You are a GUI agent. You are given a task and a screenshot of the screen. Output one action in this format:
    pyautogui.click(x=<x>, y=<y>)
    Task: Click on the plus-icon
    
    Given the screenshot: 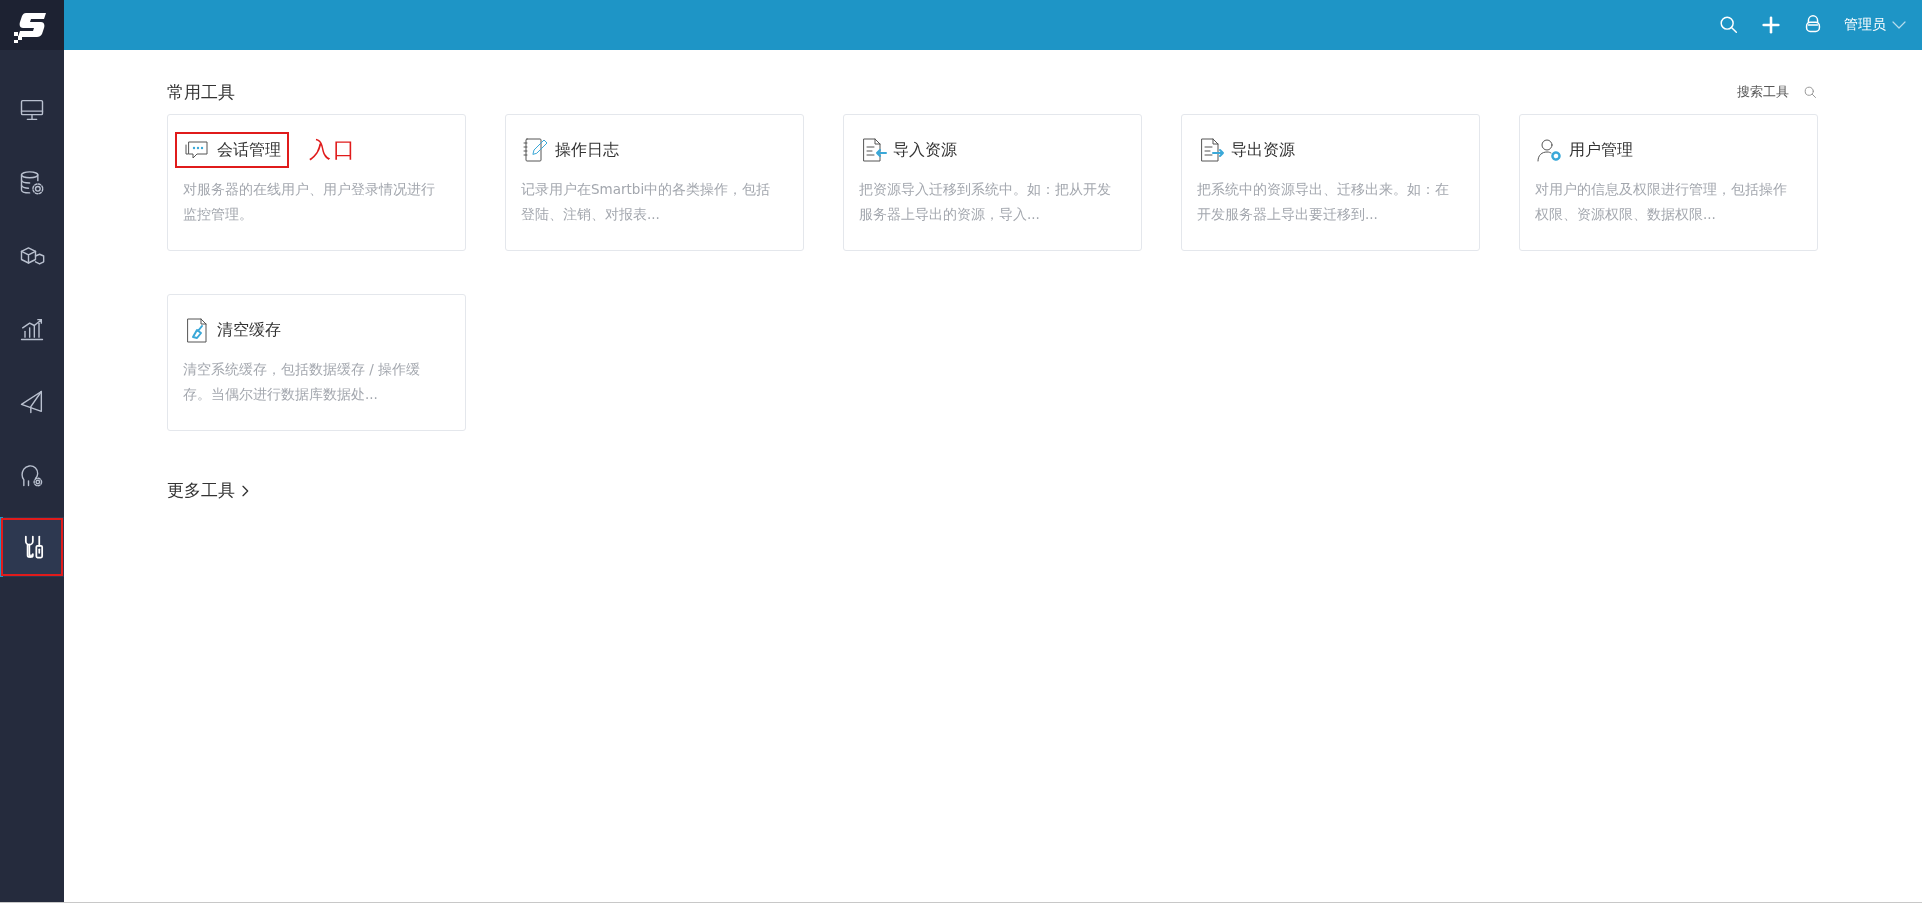 What is the action you would take?
    pyautogui.click(x=1771, y=25)
    